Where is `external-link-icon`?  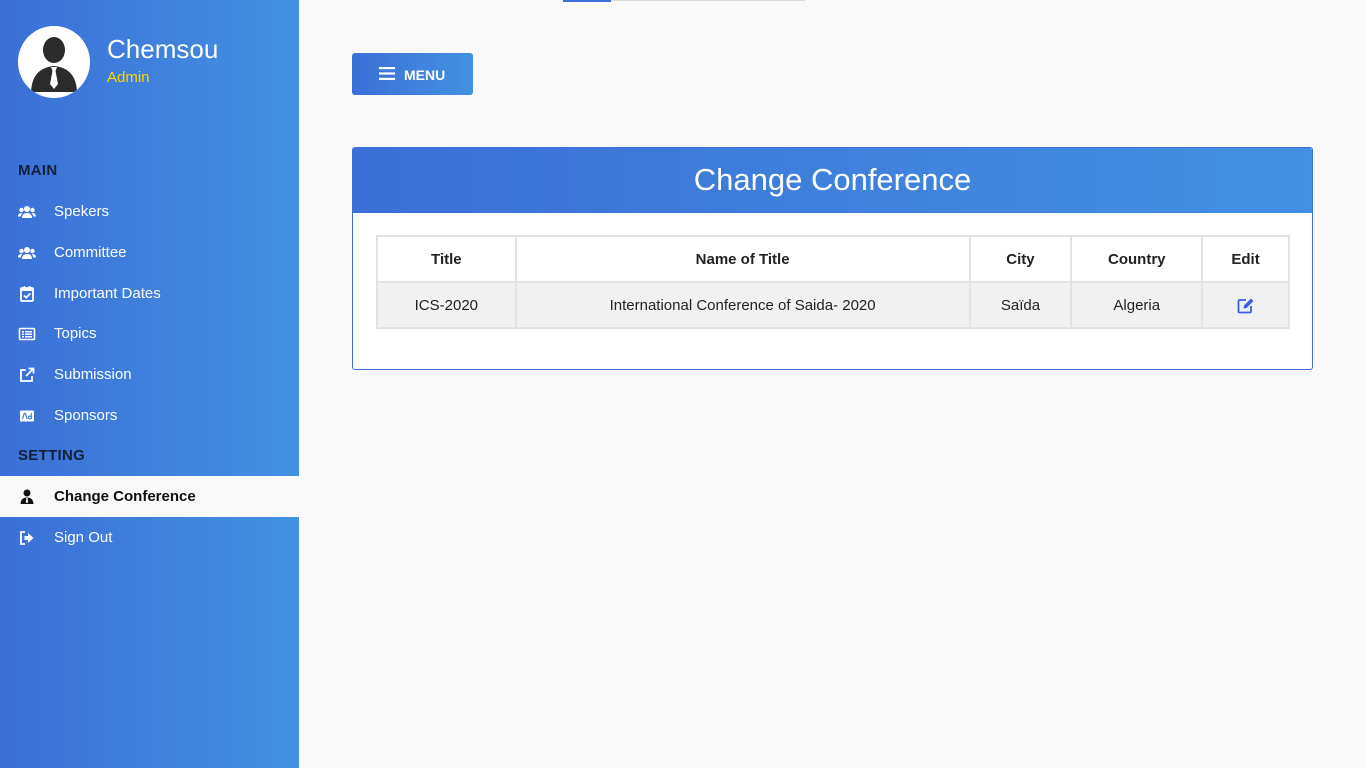 external-link-icon is located at coordinates (27, 374).